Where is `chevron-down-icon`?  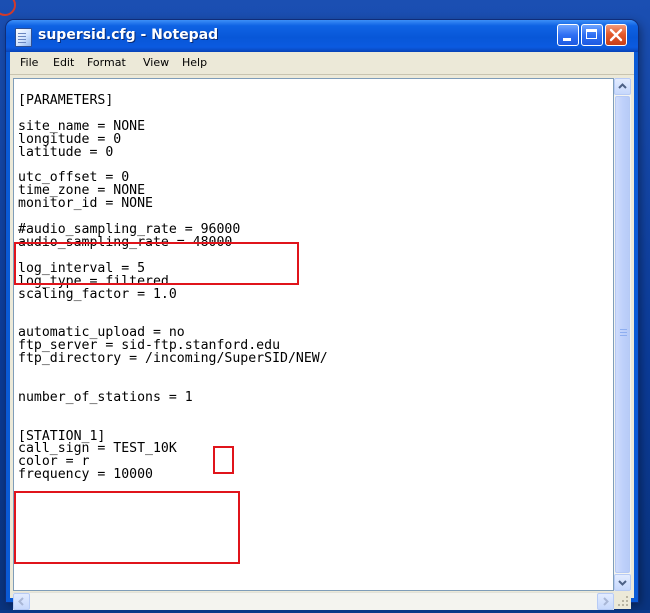 chevron-down-icon is located at coordinates (622, 583).